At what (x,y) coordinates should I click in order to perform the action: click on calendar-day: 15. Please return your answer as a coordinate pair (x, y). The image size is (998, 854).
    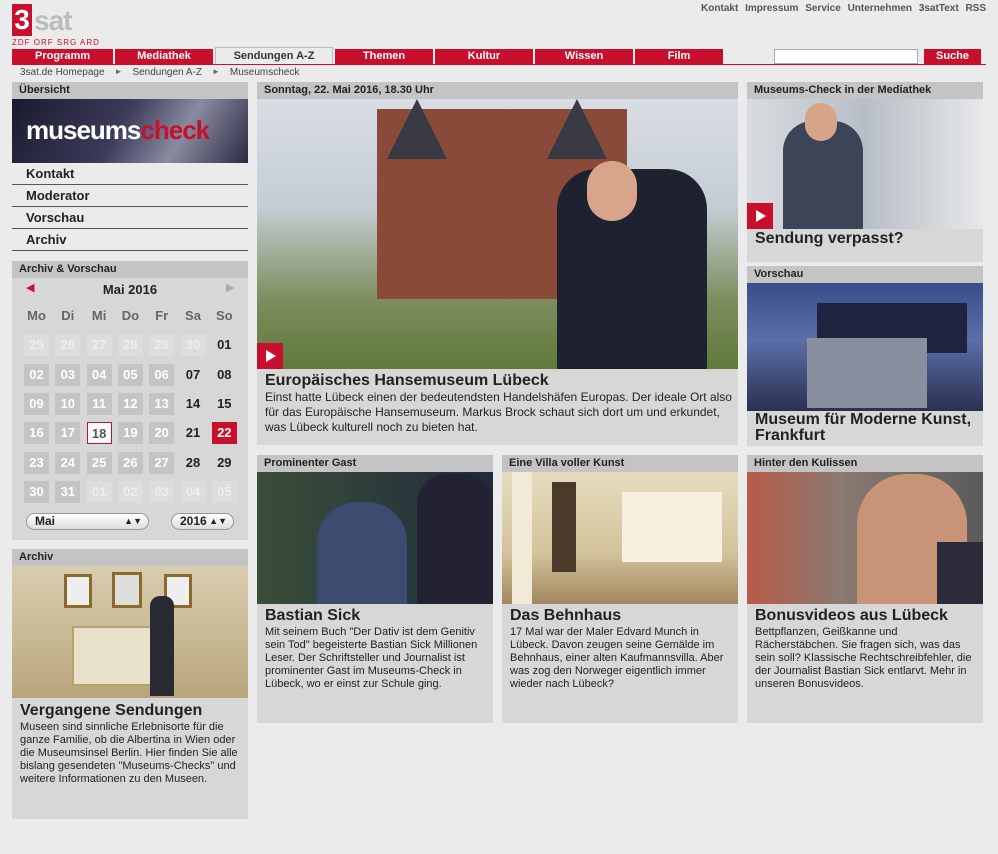
    Looking at the image, I should click on (224, 404).